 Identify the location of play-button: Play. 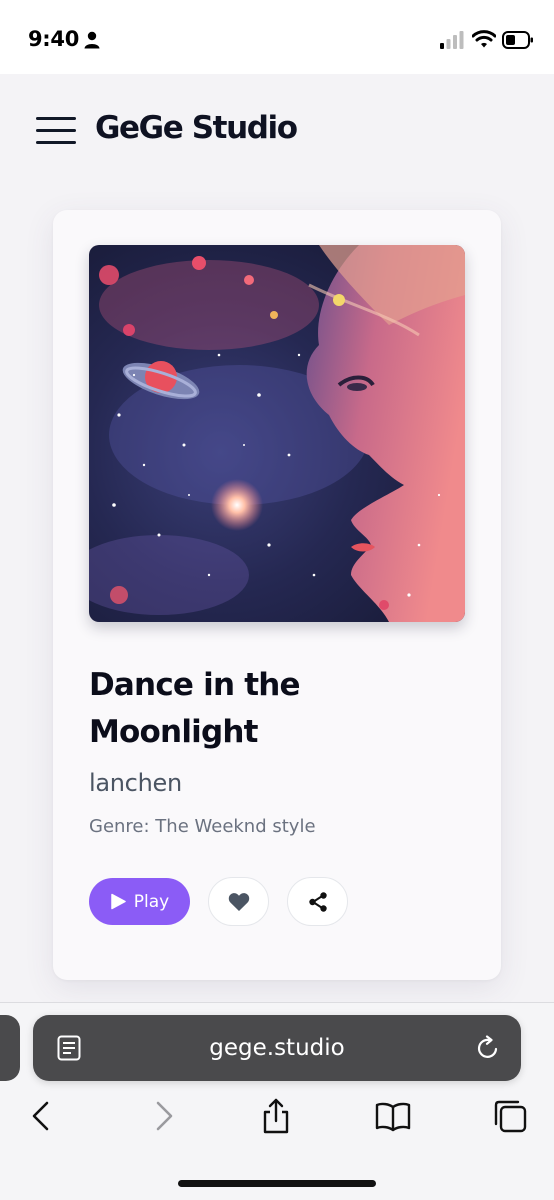
(139, 901).